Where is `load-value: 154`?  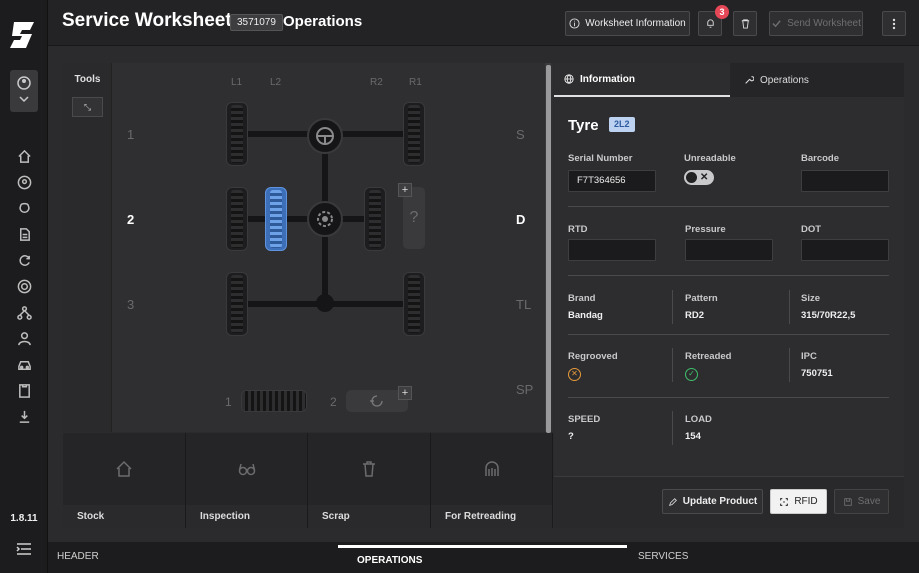 load-value: 154 is located at coordinates (693, 436).